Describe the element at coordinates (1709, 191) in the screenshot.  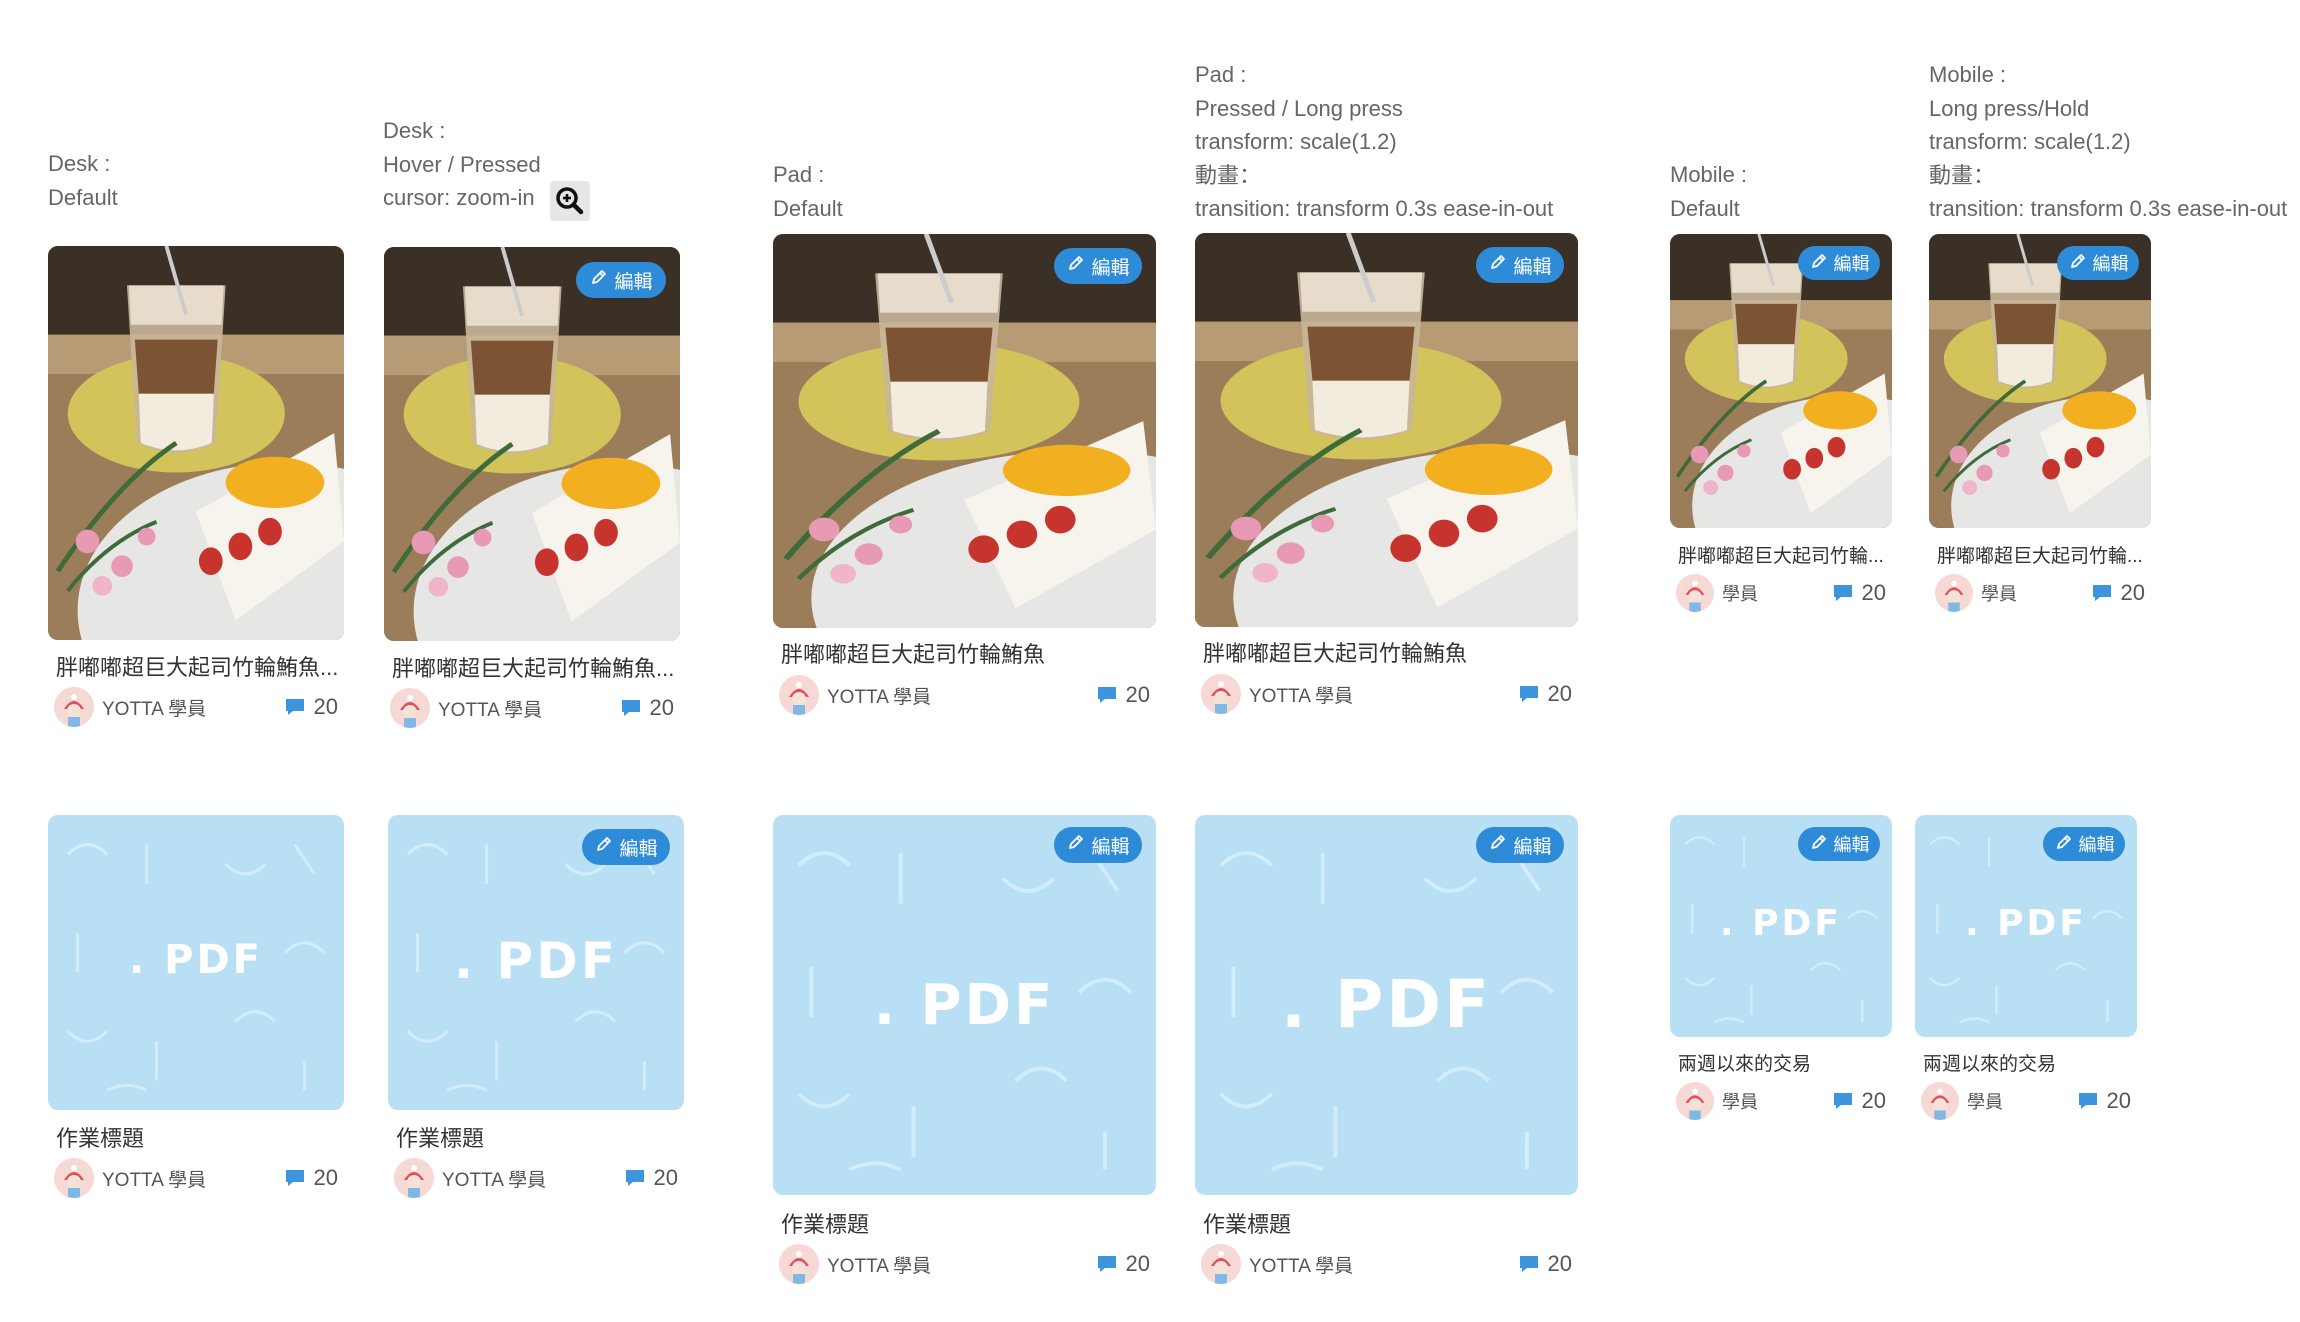
I see `note-mobile-default: Mobile : Default` at that location.